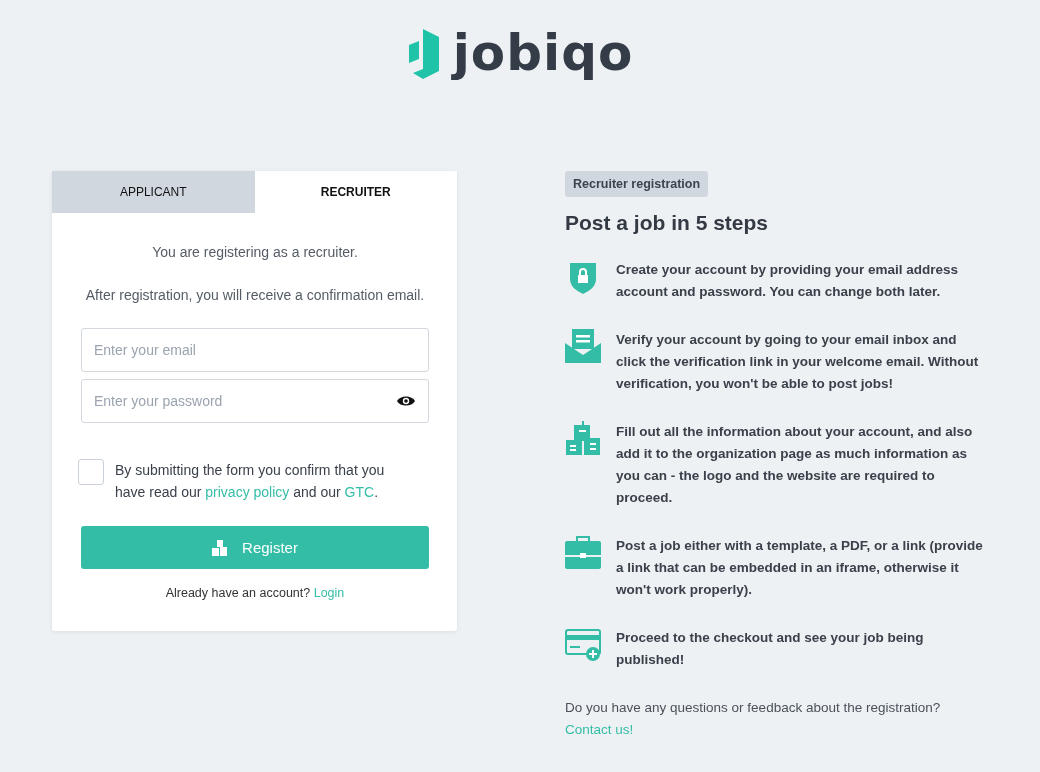 This screenshot has height=772, width=1040. What do you see at coordinates (255, 547) in the screenshot?
I see `register-button: Register` at bounding box center [255, 547].